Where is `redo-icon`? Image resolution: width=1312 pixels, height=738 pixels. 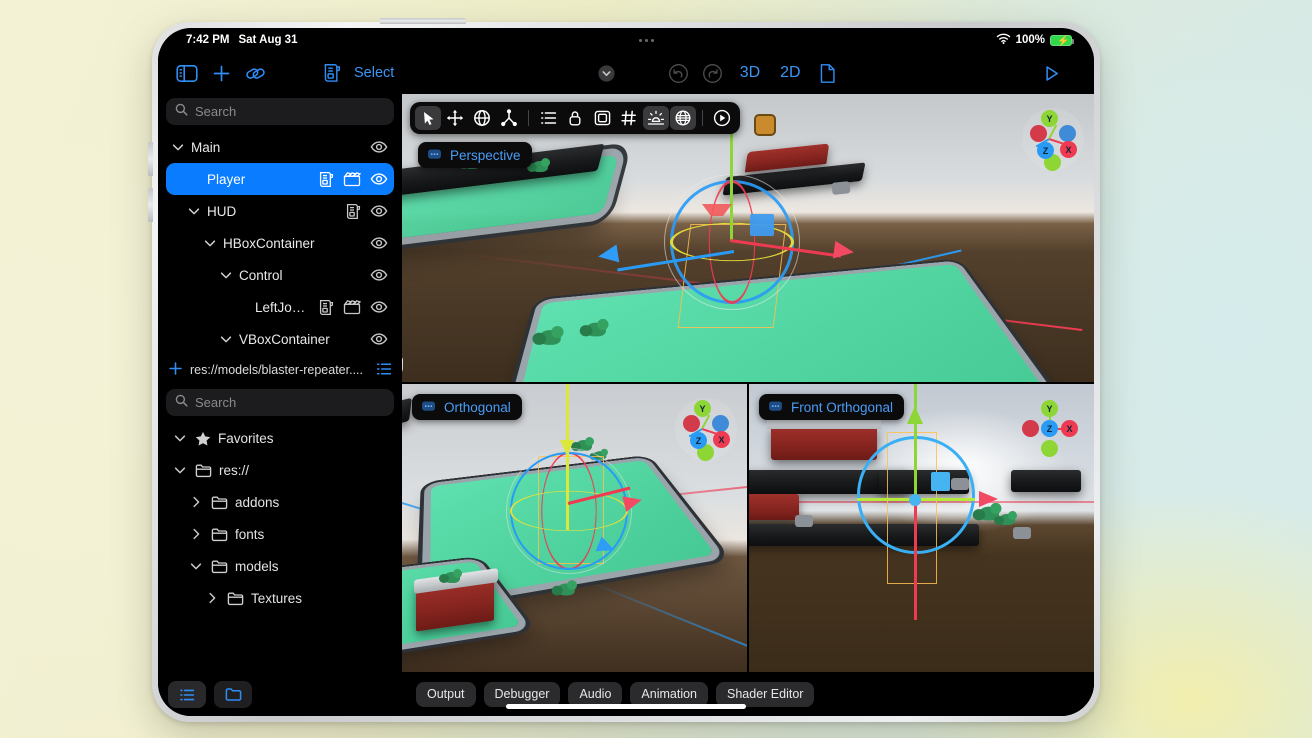
redo-icon is located at coordinates (713, 73).